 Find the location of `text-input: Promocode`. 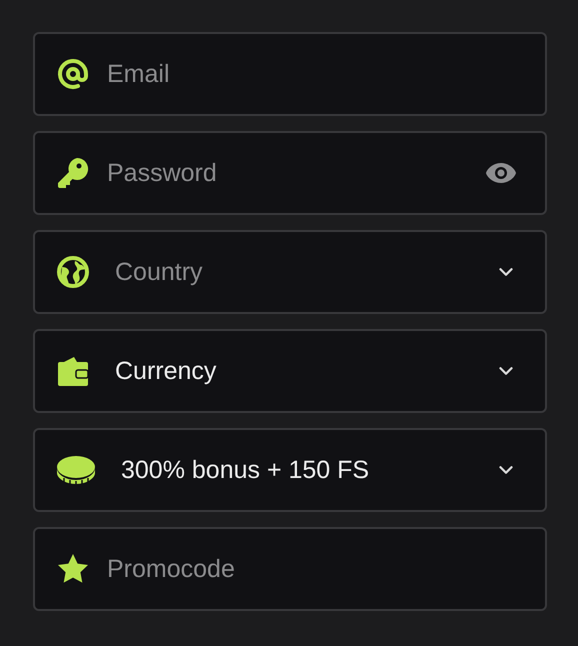

text-input: Promocode is located at coordinates (312, 569).